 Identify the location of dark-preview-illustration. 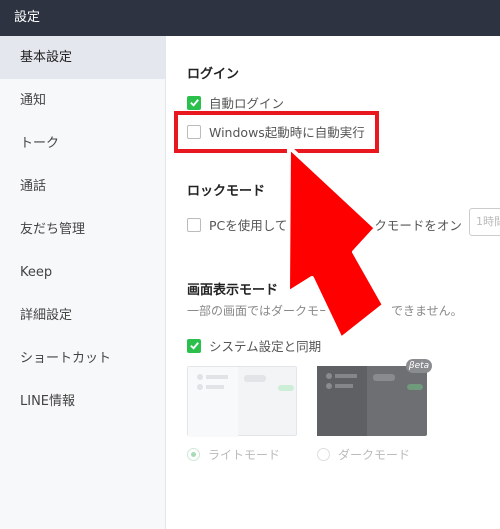
(370, 401).